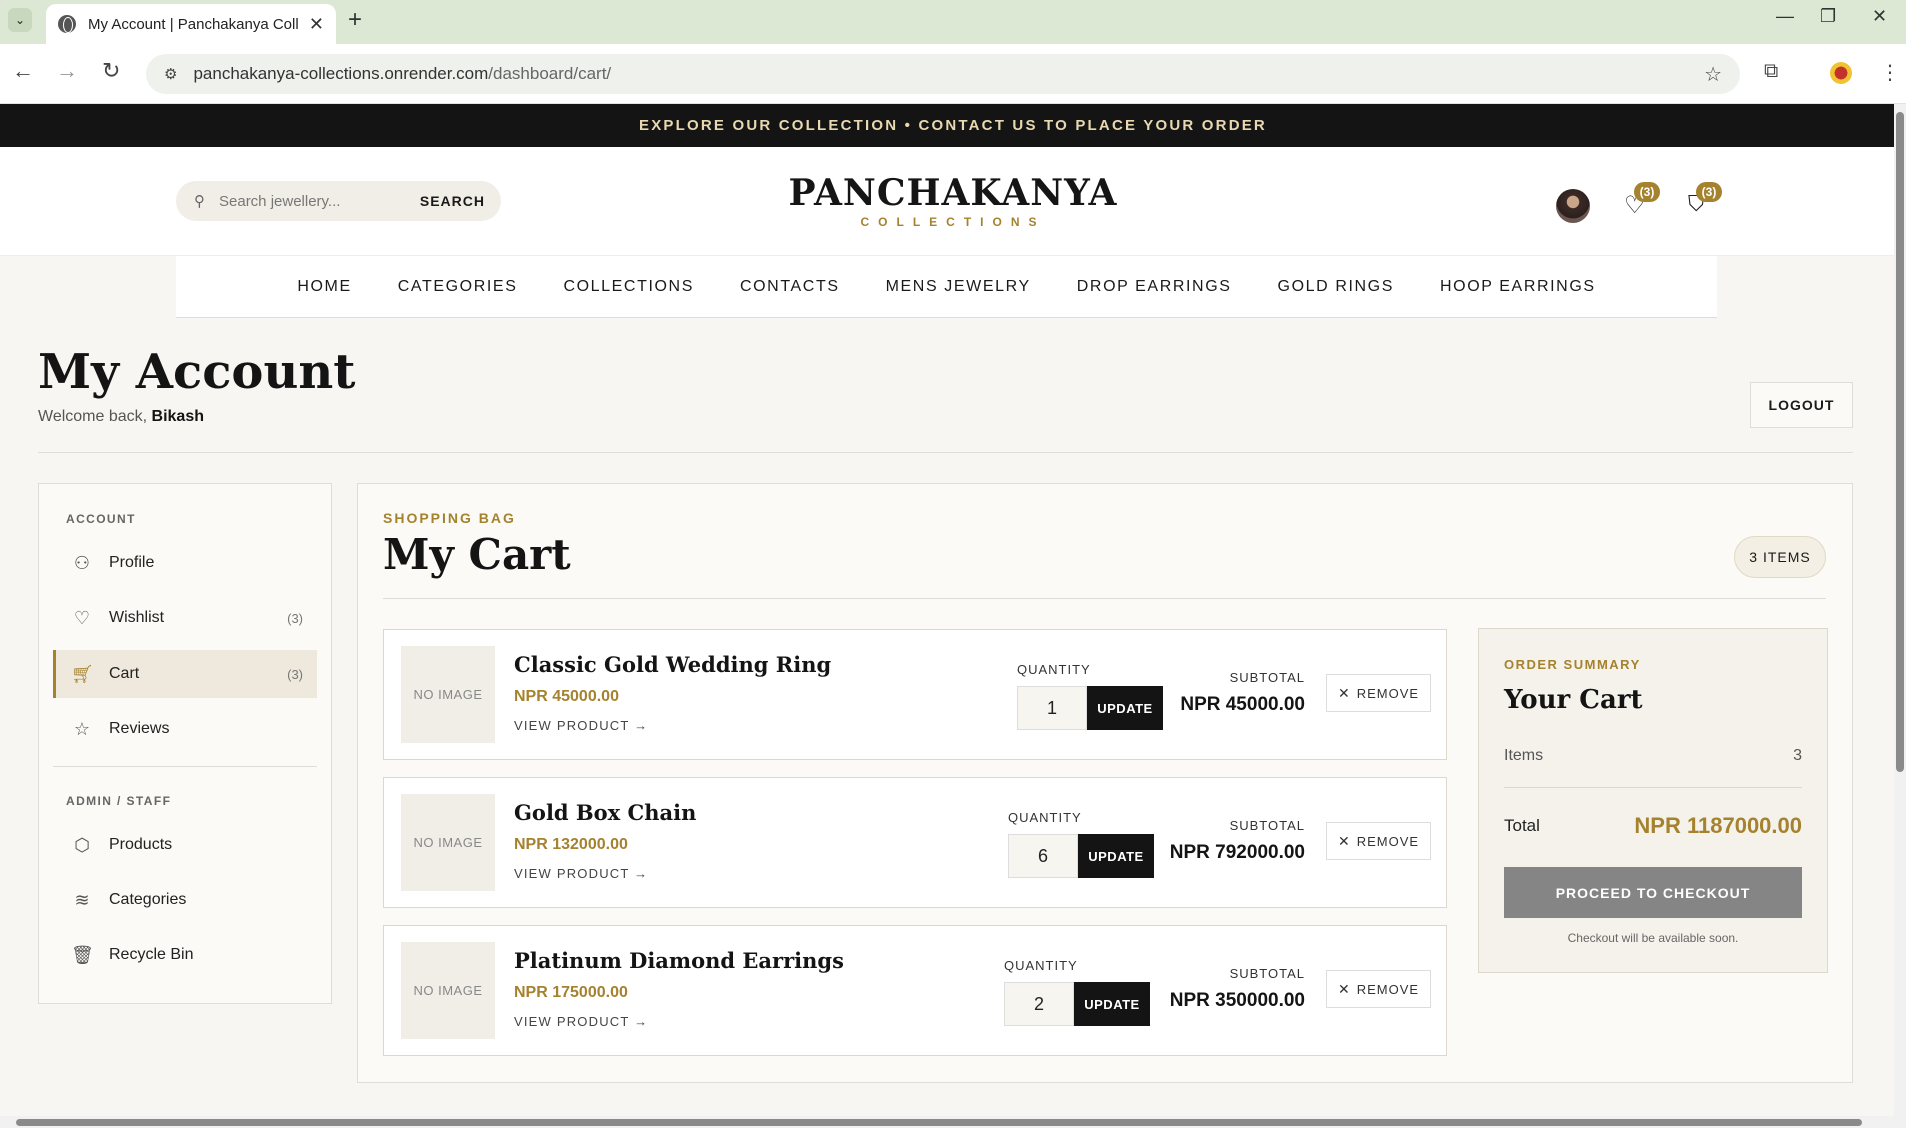 The height and width of the screenshot is (1128, 1906). What do you see at coordinates (1336, 287) in the screenshot?
I see `nav-gold-rings: GOLD RINGS` at bounding box center [1336, 287].